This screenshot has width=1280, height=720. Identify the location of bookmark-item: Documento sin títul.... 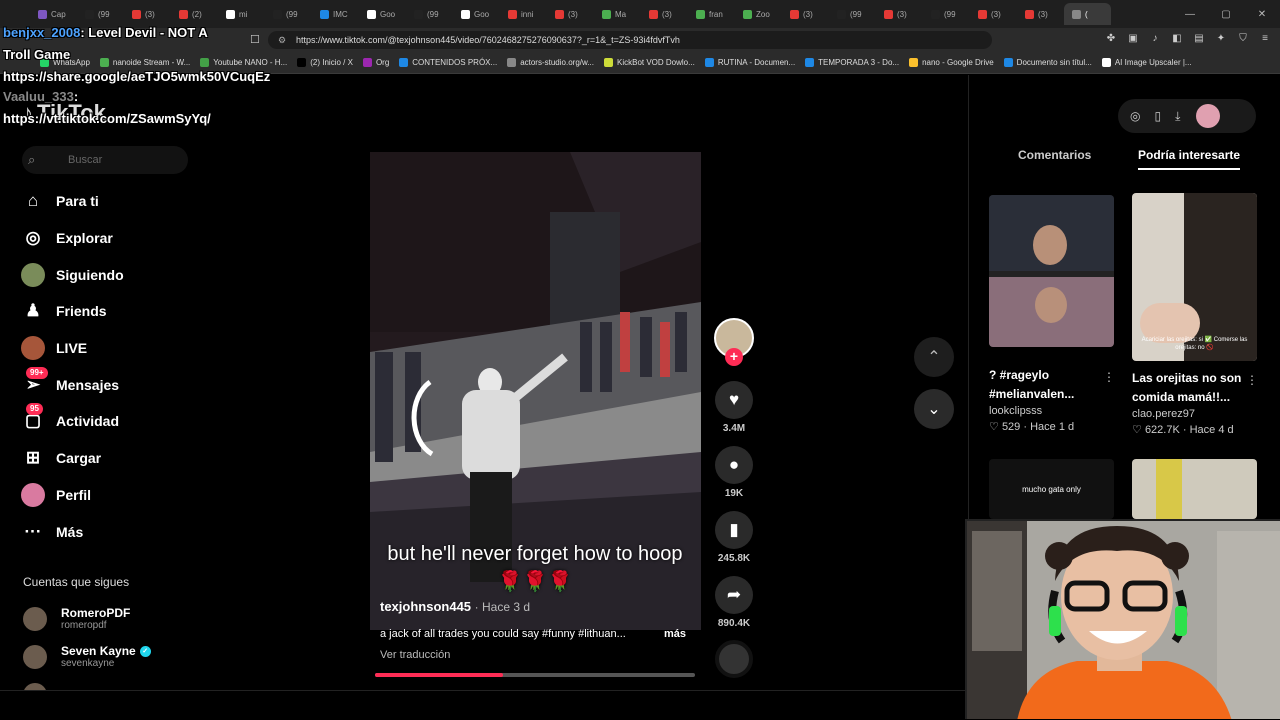
(1047, 62).